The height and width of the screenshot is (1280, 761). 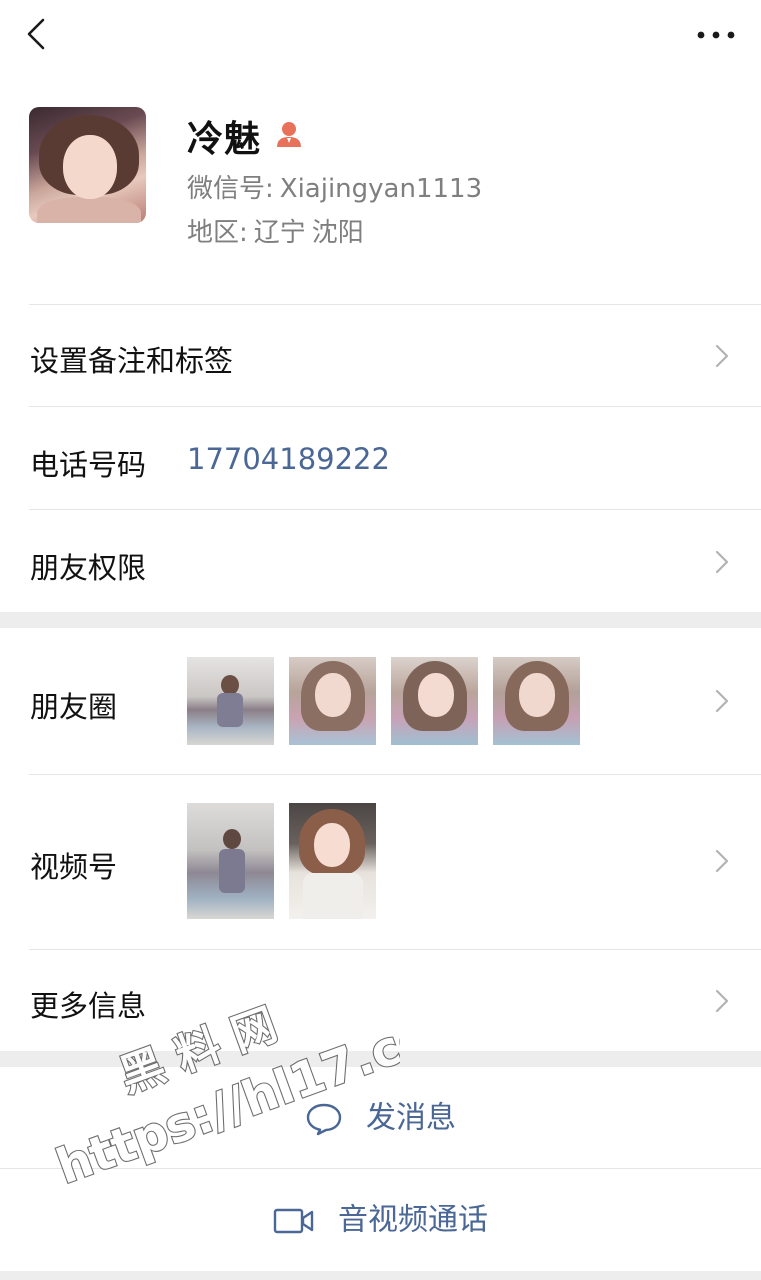 I want to click on top-bar, so click(x=380, y=35).